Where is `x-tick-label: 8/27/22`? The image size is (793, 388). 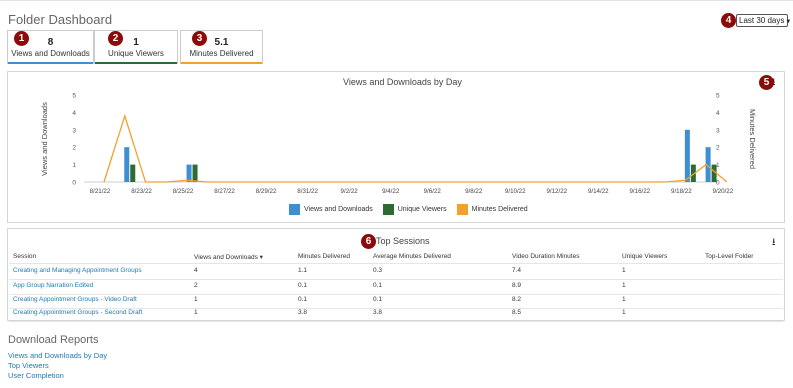 x-tick-label: 8/27/22 is located at coordinates (224, 191).